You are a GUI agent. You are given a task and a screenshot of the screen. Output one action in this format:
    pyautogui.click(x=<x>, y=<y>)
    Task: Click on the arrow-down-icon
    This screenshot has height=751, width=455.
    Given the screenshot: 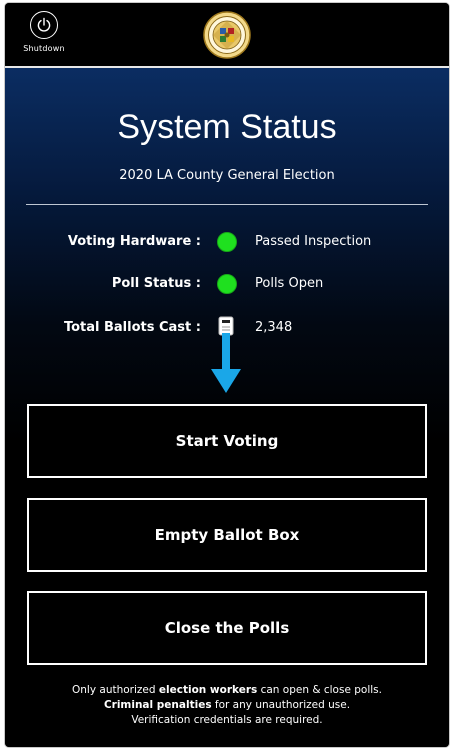 What is the action you would take?
    pyautogui.click(x=226, y=363)
    